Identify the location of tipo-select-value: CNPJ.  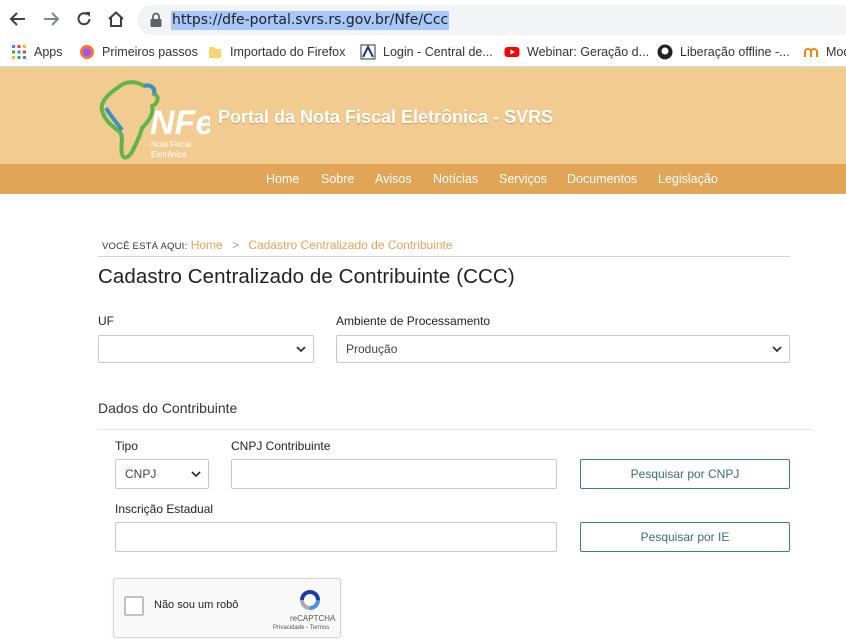
(141, 474).